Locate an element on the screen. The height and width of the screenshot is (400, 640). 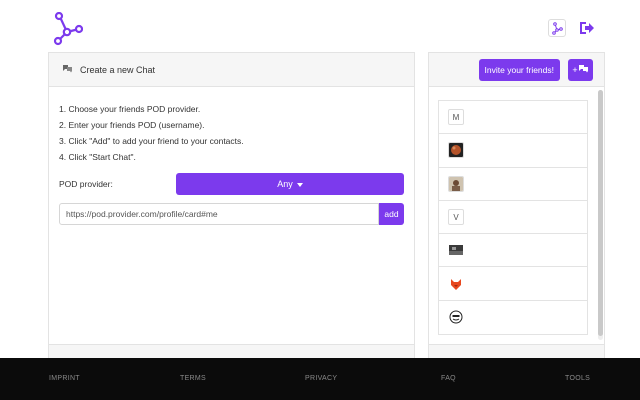
footer-link-privacy: PRIVACY is located at coordinates (321, 378).